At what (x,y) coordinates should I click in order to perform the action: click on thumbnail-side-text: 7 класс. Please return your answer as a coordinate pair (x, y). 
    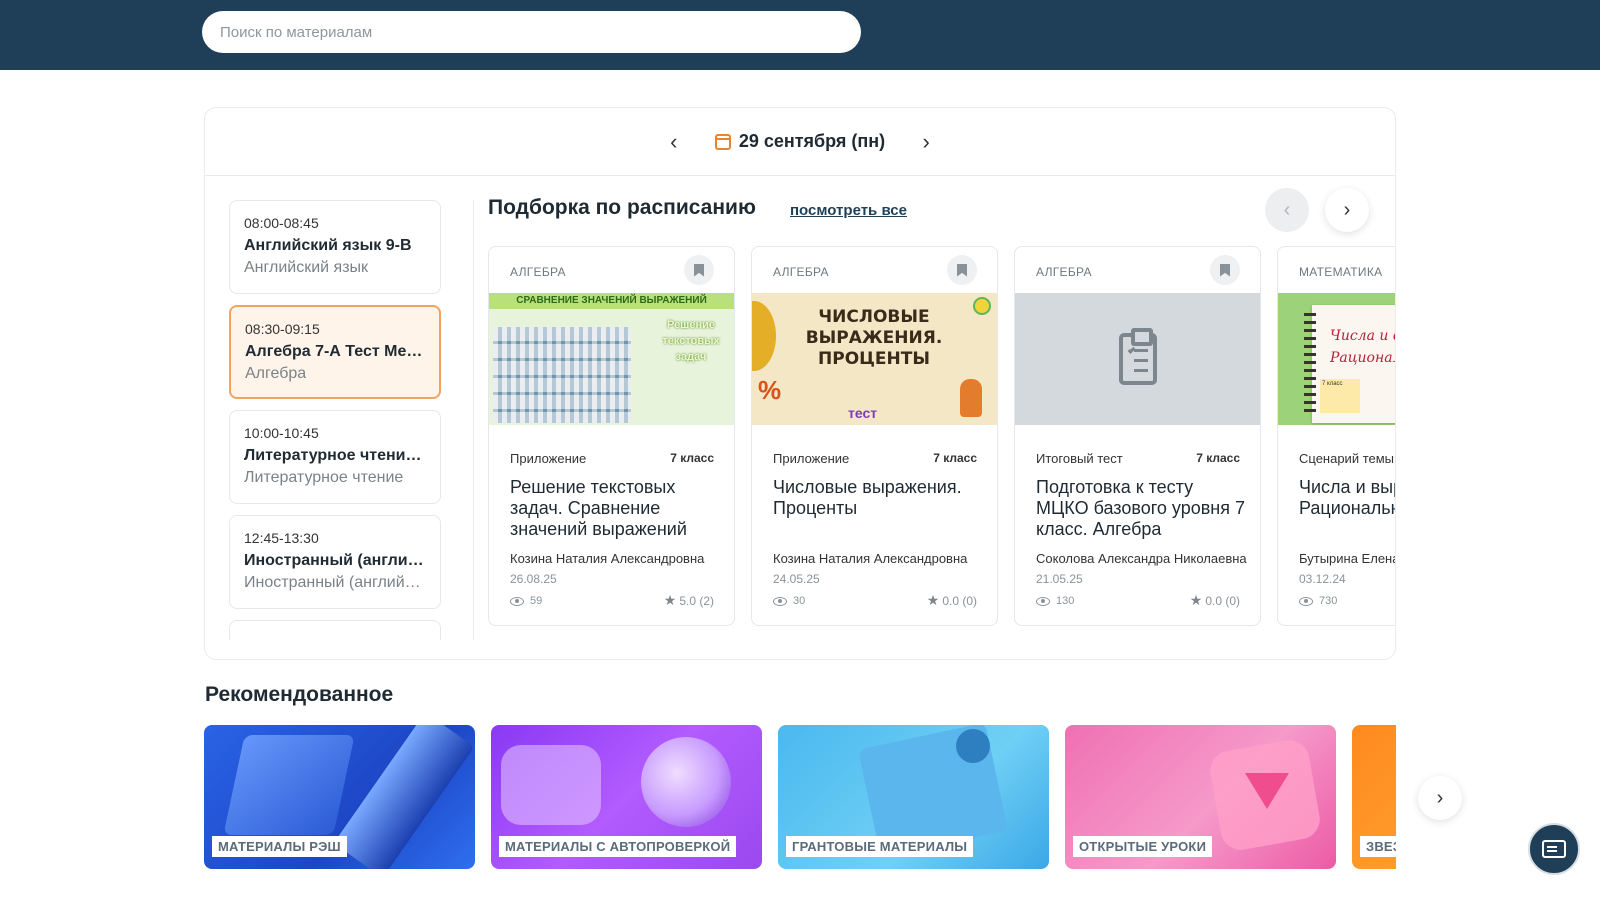
    Looking at the image, I should click on (1340, 396).